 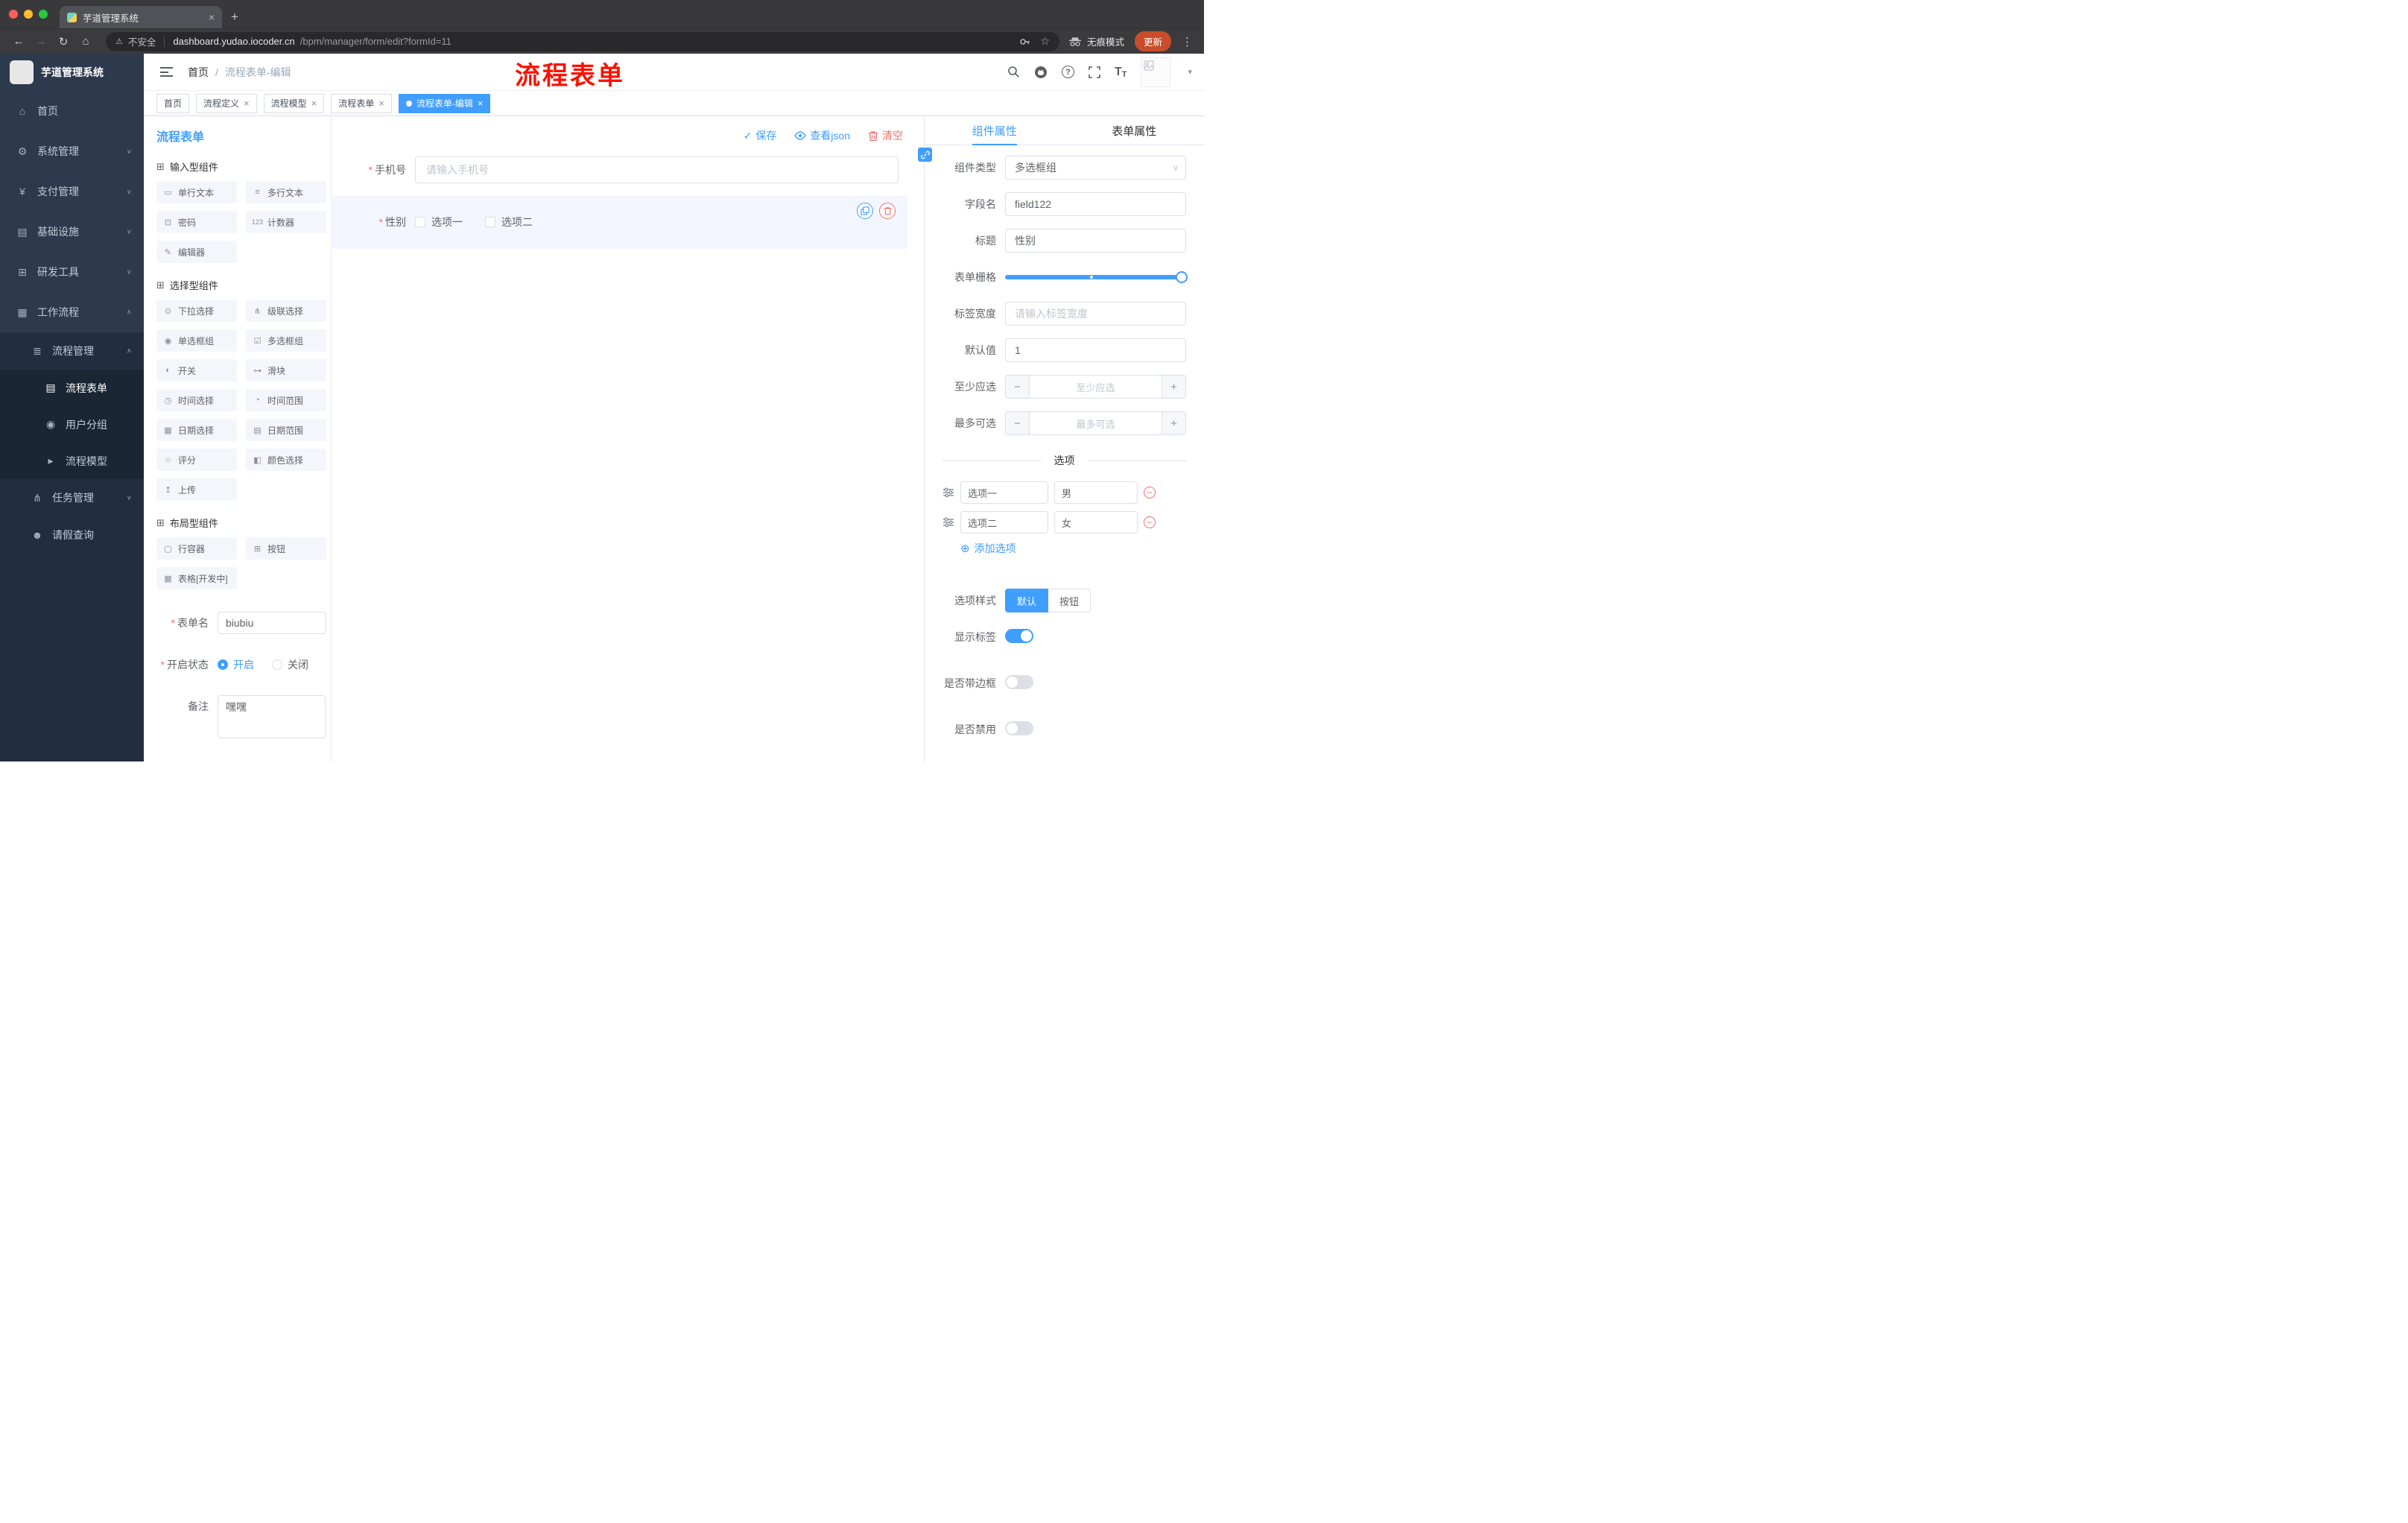 I want to click on palette-item-single-text: ▭ 单行文本, so click(x=196, y=192).